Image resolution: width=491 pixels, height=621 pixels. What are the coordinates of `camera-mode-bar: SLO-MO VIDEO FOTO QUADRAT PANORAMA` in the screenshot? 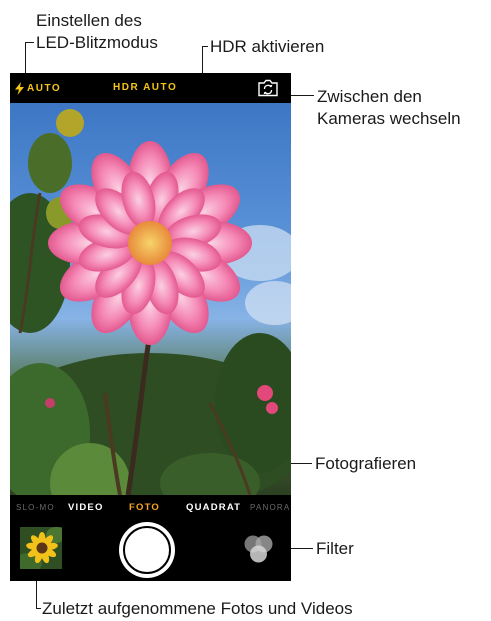 It's located at (150, 508).